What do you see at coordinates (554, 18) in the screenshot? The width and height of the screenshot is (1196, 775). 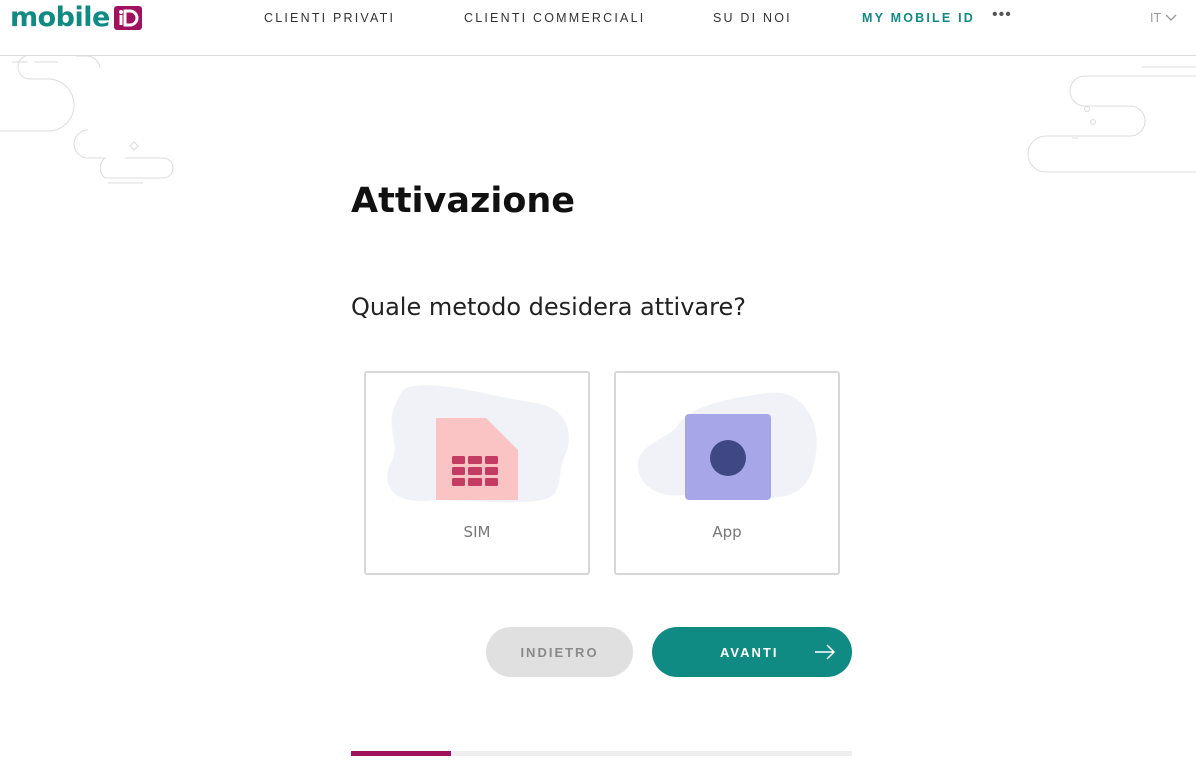 I see `nav-clienti-commerciali: CLIENTI COMMERCIALI` at bounding box center [554, 18].